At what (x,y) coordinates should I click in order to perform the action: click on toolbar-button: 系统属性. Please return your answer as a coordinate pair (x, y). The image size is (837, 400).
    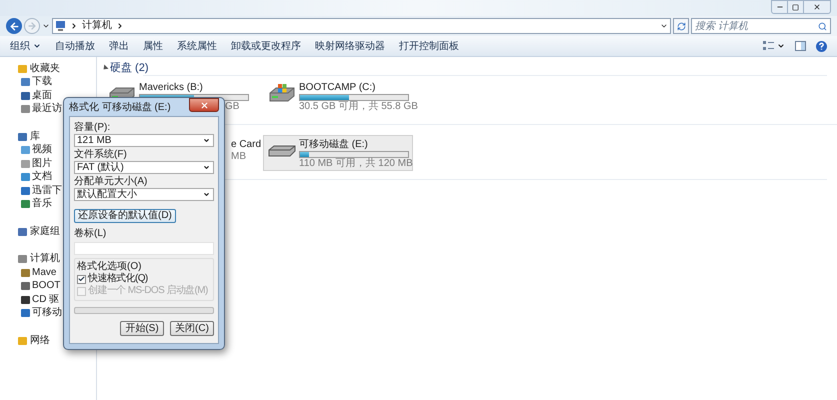
    Looking at the image, I should click on (197, 46).